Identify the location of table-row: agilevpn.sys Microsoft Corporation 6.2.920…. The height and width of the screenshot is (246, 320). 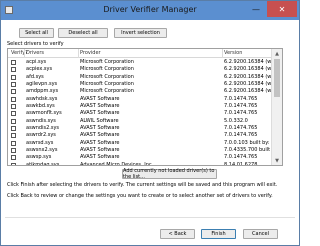
(140, 84).